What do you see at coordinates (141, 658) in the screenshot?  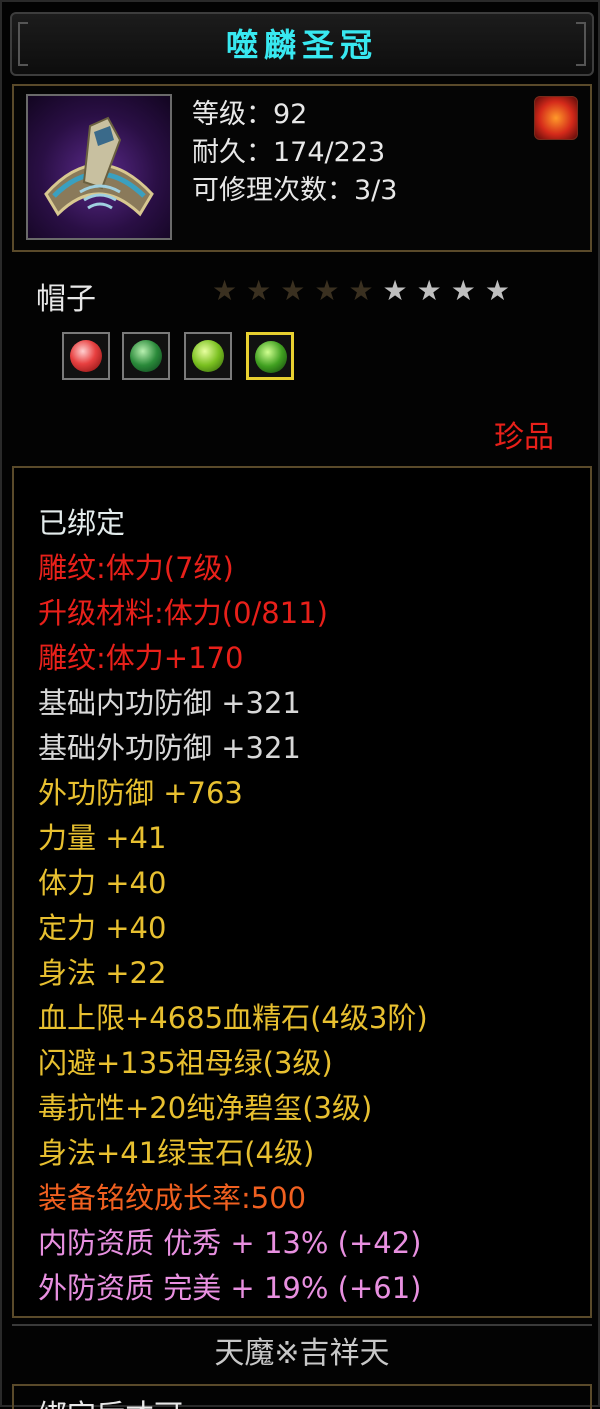 I see `attr-line: 雕纹:体力+170` at bounding box center [141, 658].